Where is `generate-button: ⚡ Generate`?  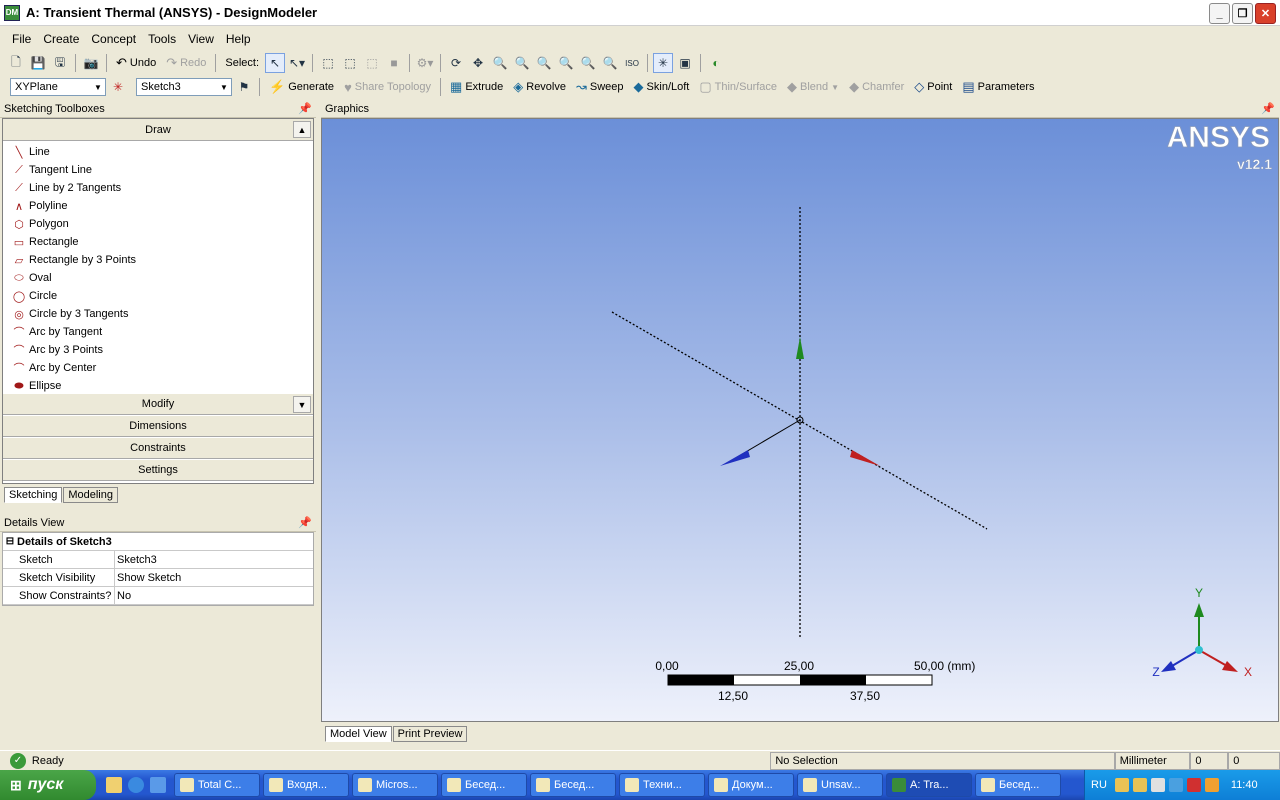 generate-button: ⚡ Generate is located at coordinates (301, 87).